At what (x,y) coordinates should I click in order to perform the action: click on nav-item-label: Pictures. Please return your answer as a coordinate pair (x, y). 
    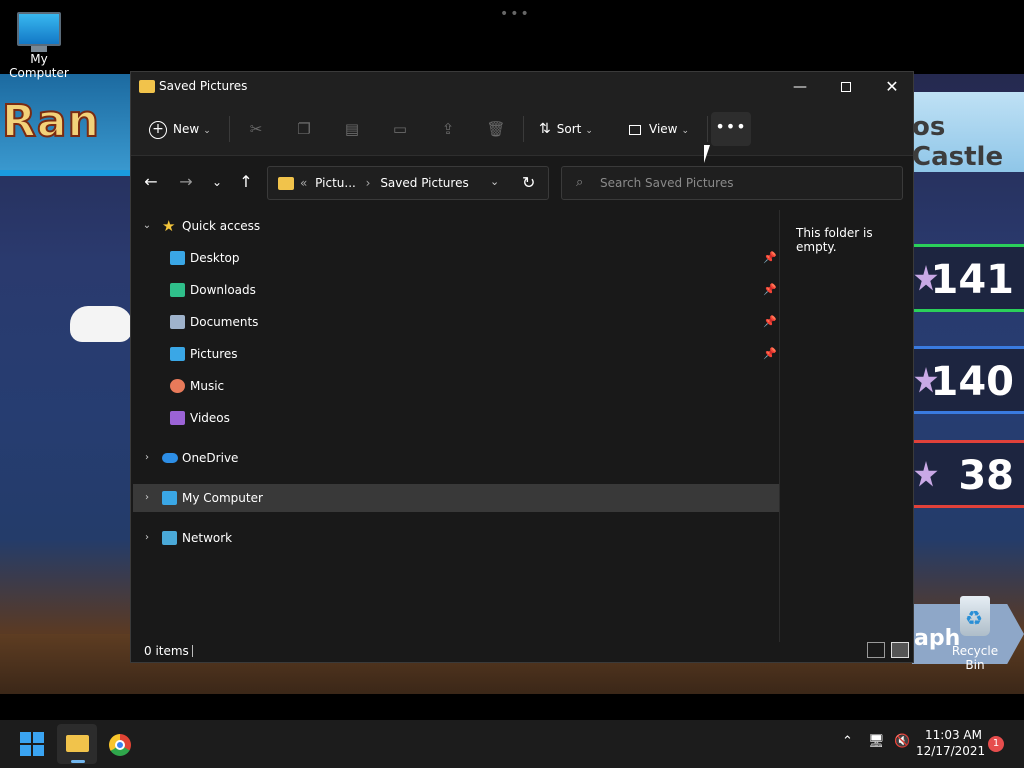
    Looking at the image, I should click on (214, 354).